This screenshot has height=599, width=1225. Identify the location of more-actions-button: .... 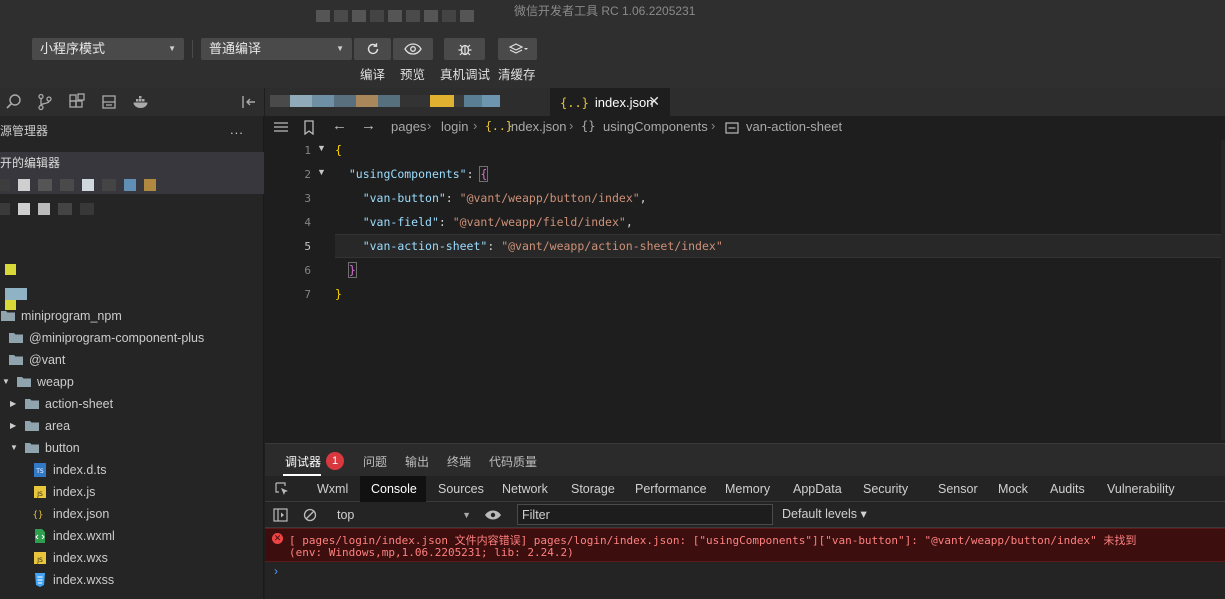
(237, 129).